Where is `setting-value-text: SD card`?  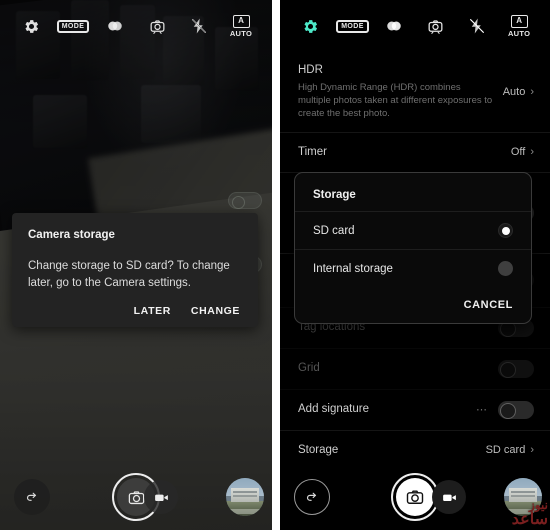
setting-value-text: SD card is located at coordinates (505, 450).